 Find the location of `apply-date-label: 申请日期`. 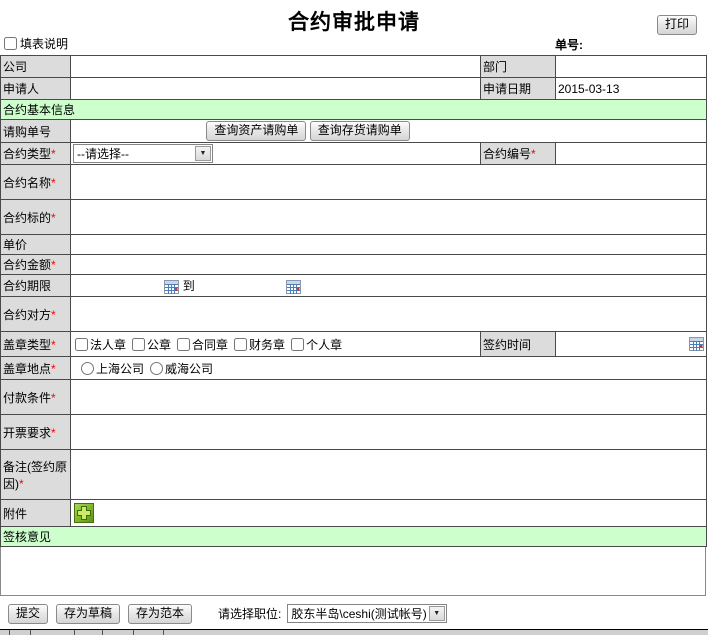

apply-date-label: 申请日期 is located at coordinates (518, 88).